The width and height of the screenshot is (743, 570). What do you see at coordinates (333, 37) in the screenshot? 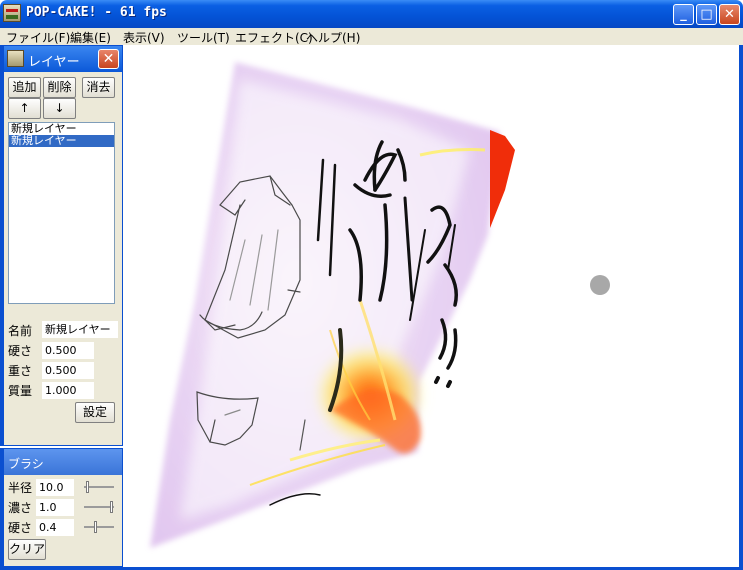
I see `menu-help: ヘルプ(H)` at bounding box center [333, 37].